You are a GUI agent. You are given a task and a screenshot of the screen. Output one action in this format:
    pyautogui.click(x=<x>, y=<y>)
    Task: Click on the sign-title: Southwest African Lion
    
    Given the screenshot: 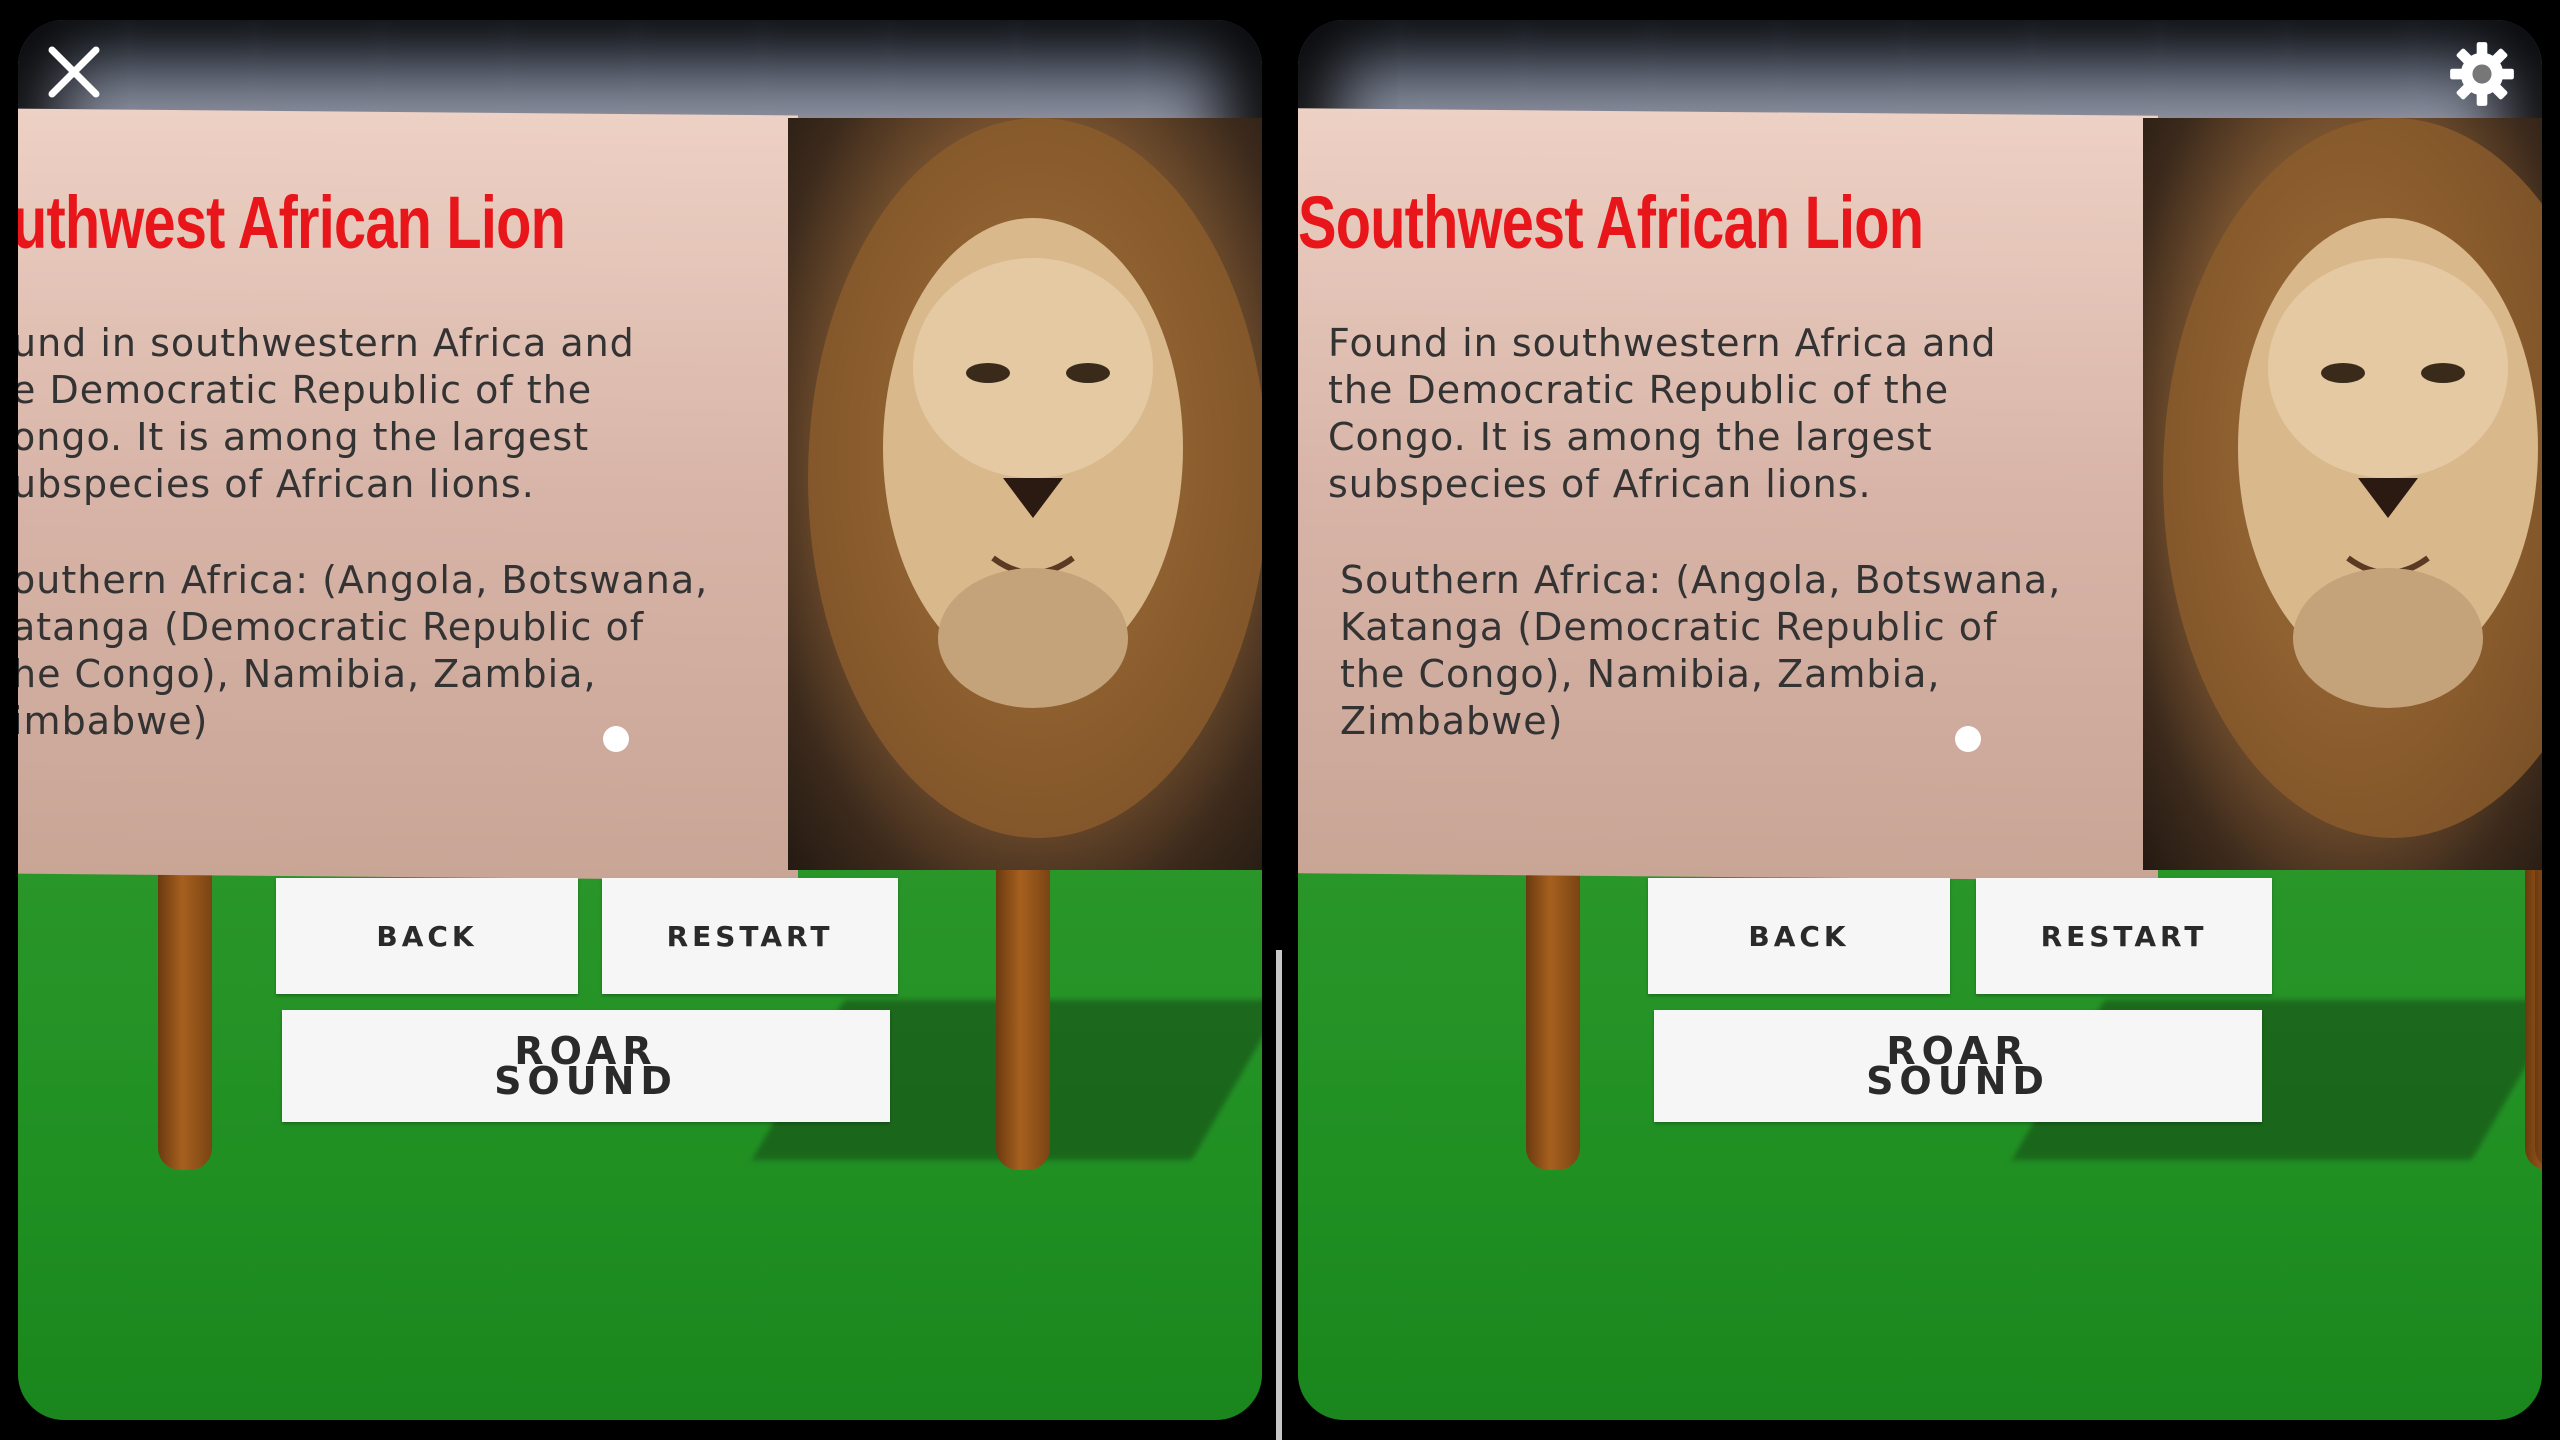 What is the action you would take?
    pyautogui.click(x=1611, y=222)
    